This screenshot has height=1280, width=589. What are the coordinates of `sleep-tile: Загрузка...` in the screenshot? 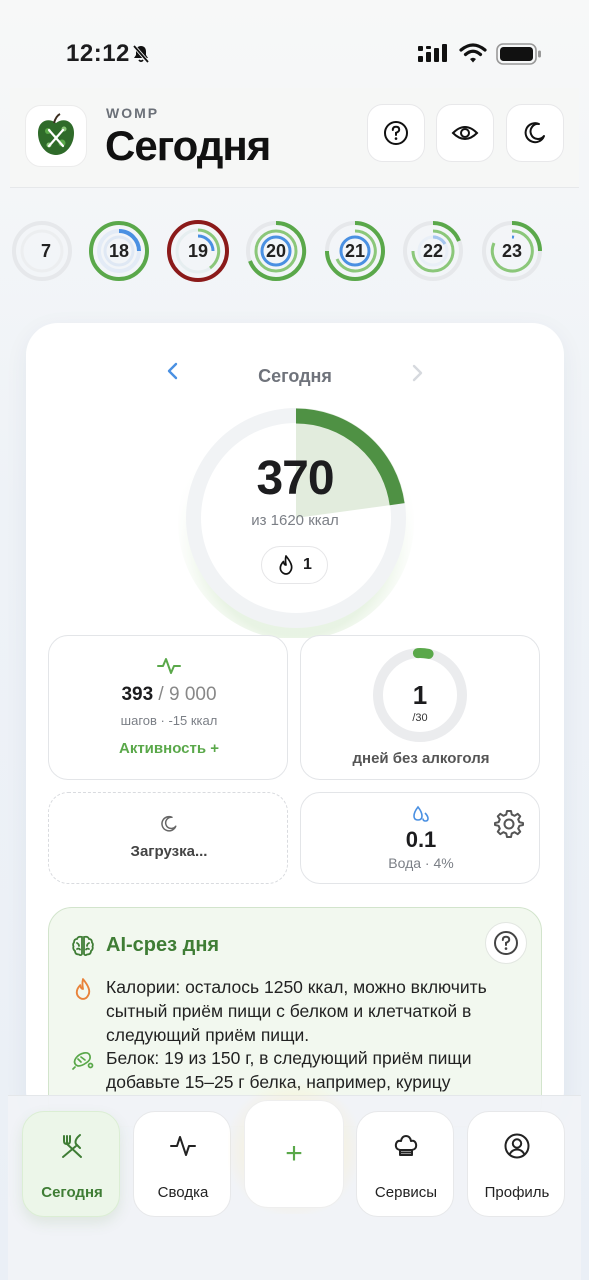 It's located at (168, 838).